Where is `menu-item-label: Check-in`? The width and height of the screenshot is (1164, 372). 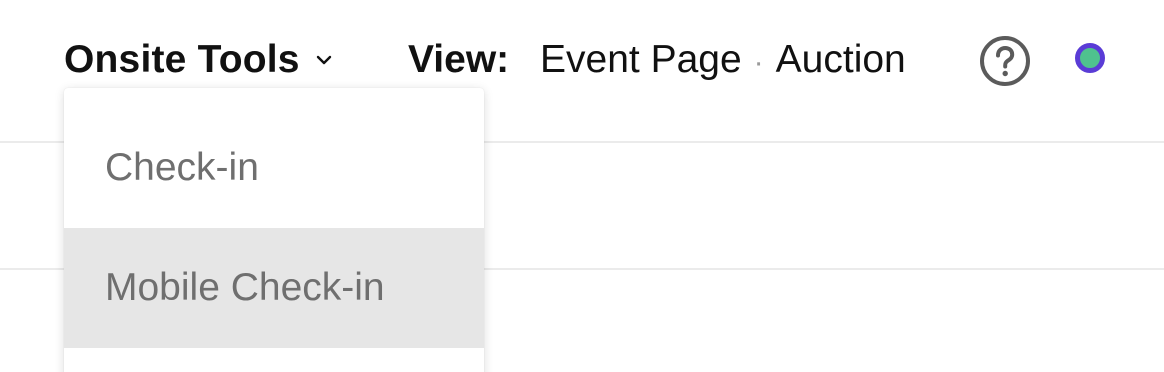 menu-item-label: Check-in is located at coordinates (182, 167).